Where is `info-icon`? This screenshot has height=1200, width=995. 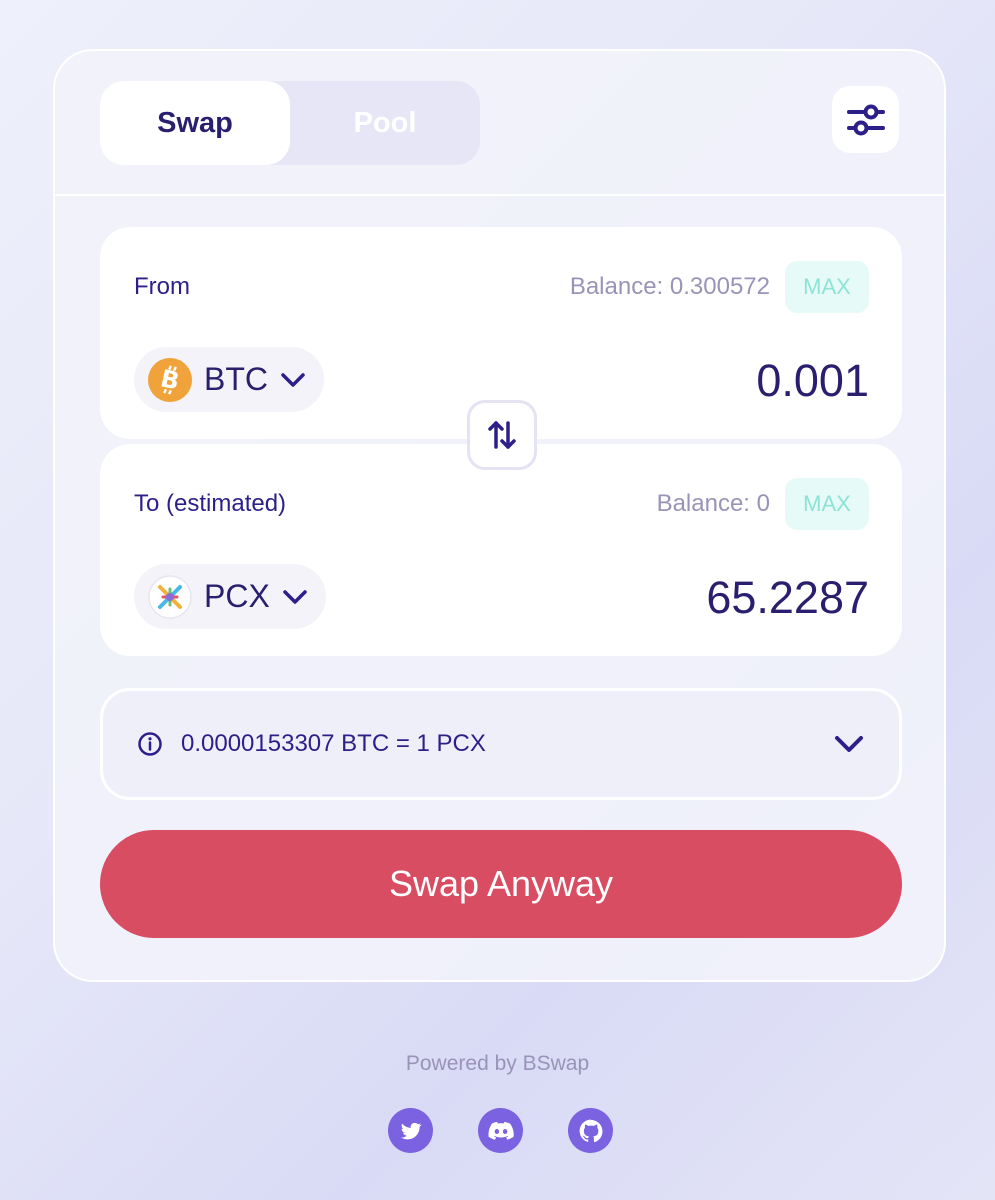 info-icon is located at coordinates (150, 744).